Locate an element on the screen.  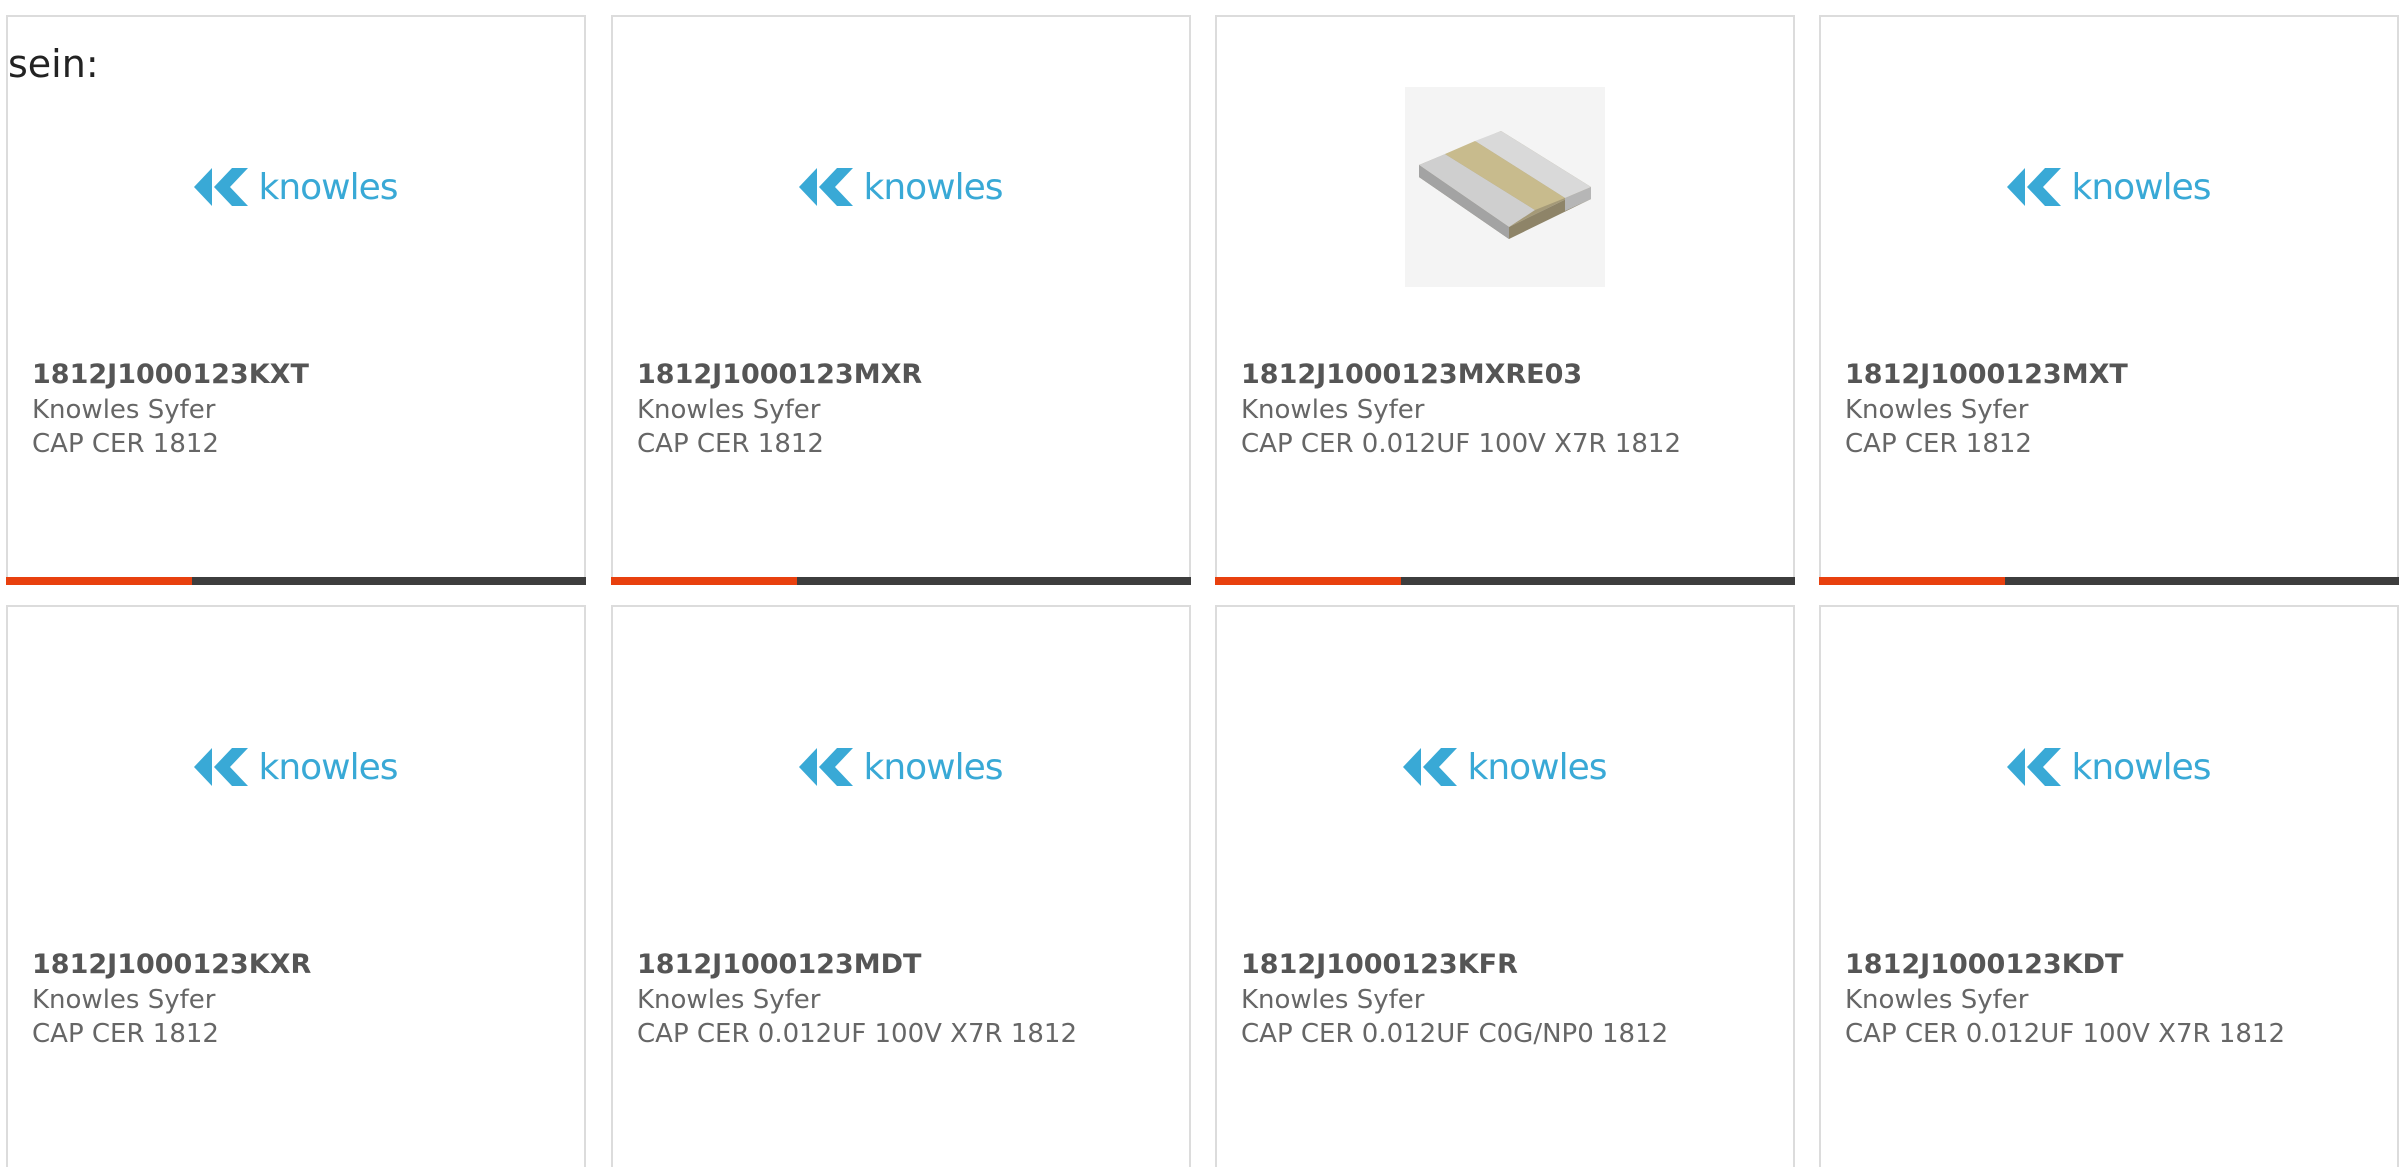
part-number: 1812J1000123MXR is located at coordinates (903, 375).